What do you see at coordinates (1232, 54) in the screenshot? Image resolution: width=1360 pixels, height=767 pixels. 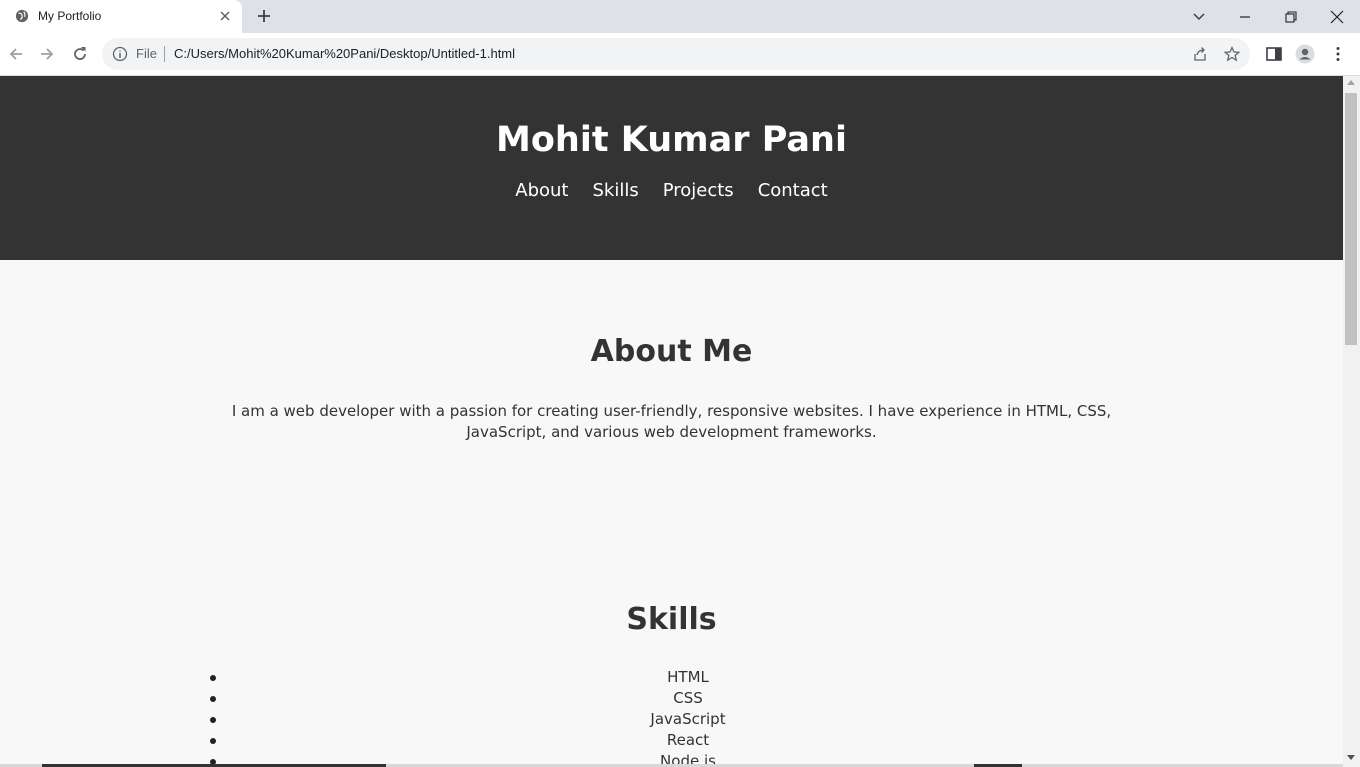 I see `bookmark-star-icon` at bounding box center [1232, 54].